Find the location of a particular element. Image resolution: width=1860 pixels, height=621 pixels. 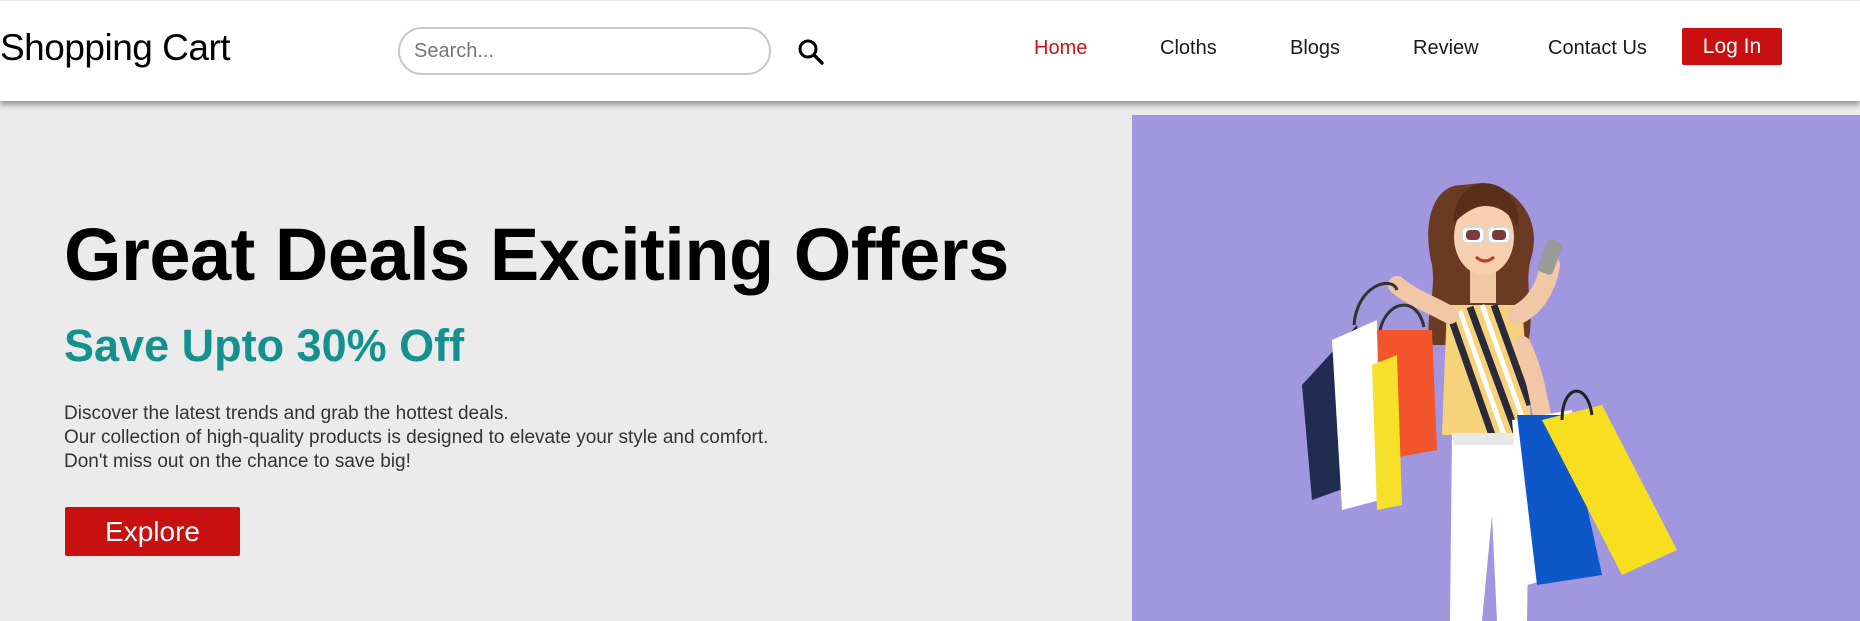

nav-home: Home is located at coordinates (1060, 48).